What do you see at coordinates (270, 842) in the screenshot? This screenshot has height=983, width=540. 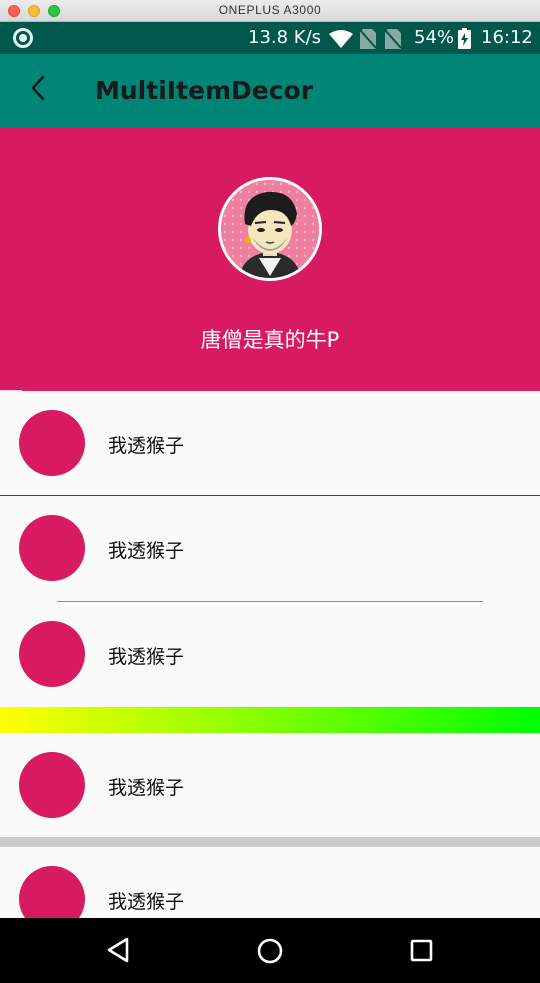 I see `divider-gray` at bounding box center [270, 842].